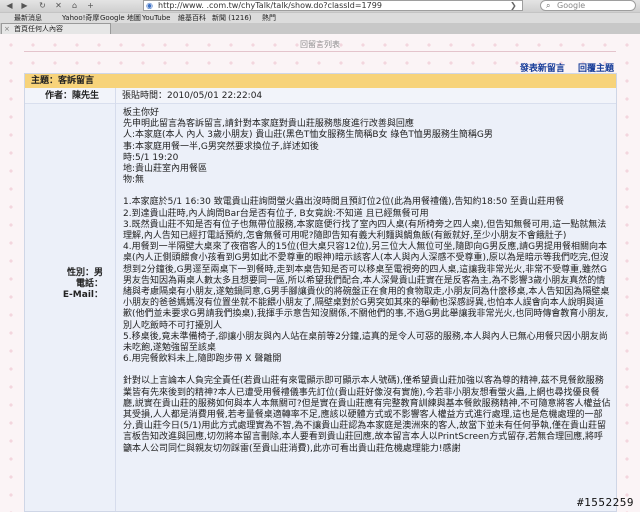 The height and width of the screenshot is (512, 640). What do you see at coordinates (80, 18) in the screenshot?
I see `bookmark-item: Yahoo!奇摩` at bounding box center [80, 18].